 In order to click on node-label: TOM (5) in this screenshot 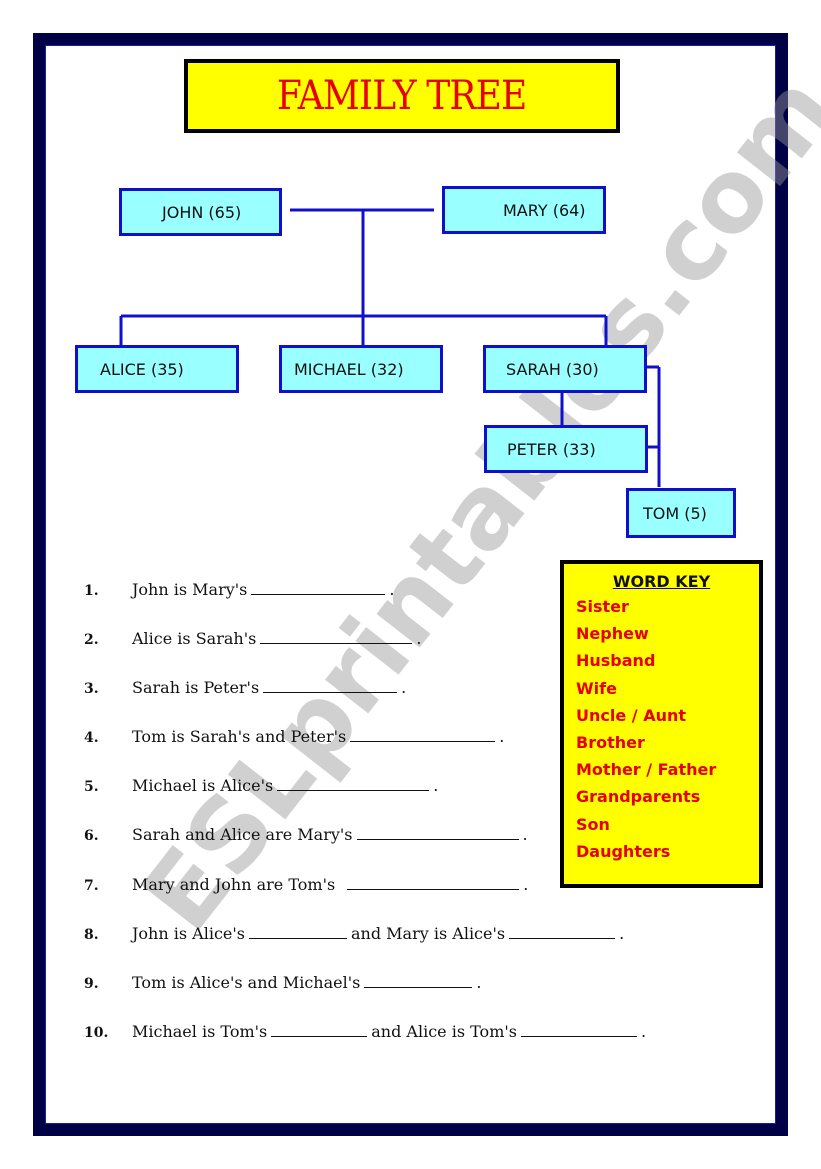, I will do `click(675, 513)`.